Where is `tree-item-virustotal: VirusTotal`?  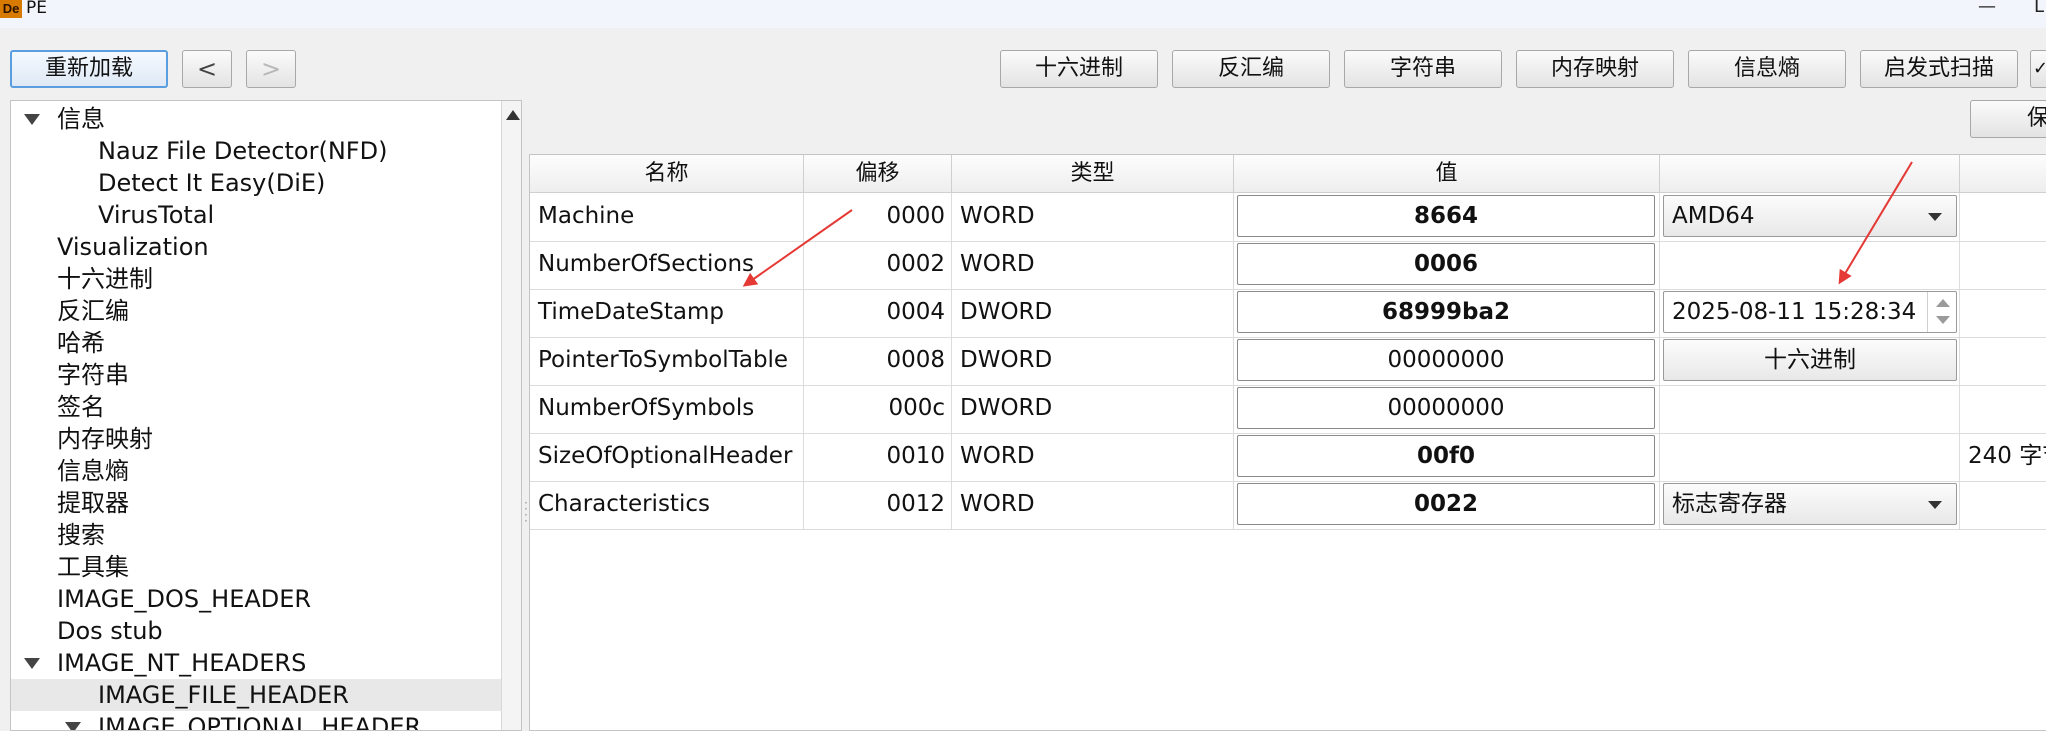
tree-item-virustotal: VirusTotal is located at coordinates (266, 215).